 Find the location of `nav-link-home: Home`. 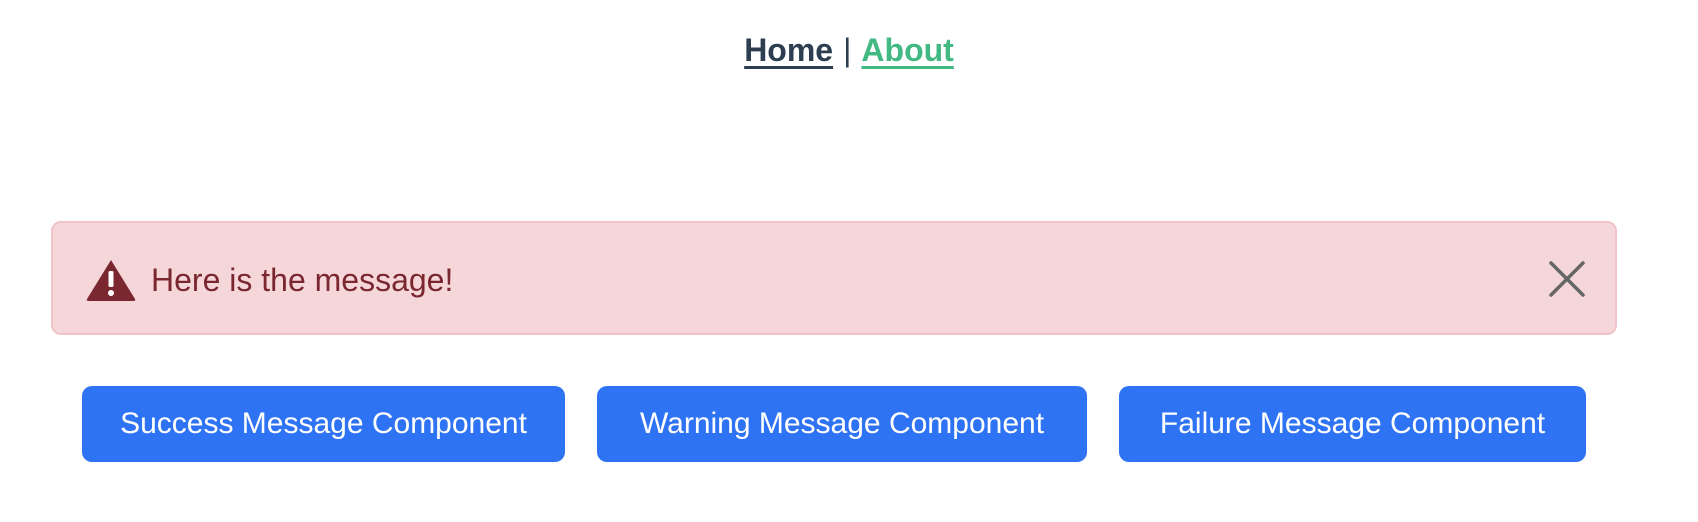

nav-link-home: Home is located at coordinates (788, 50).